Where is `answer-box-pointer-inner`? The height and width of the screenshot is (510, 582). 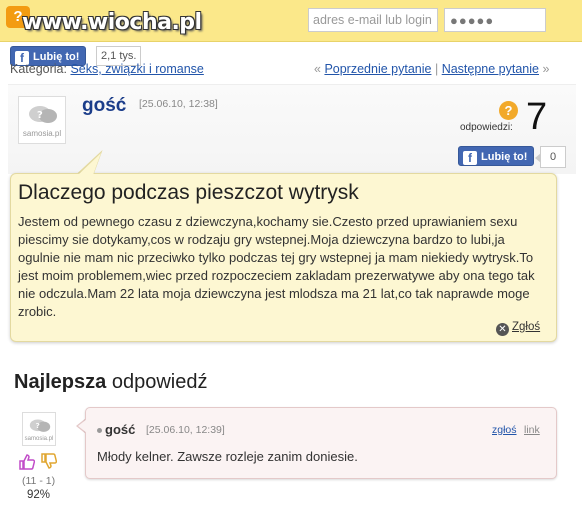 answer-box-pointer-inner is located at coordinates (82, 426).